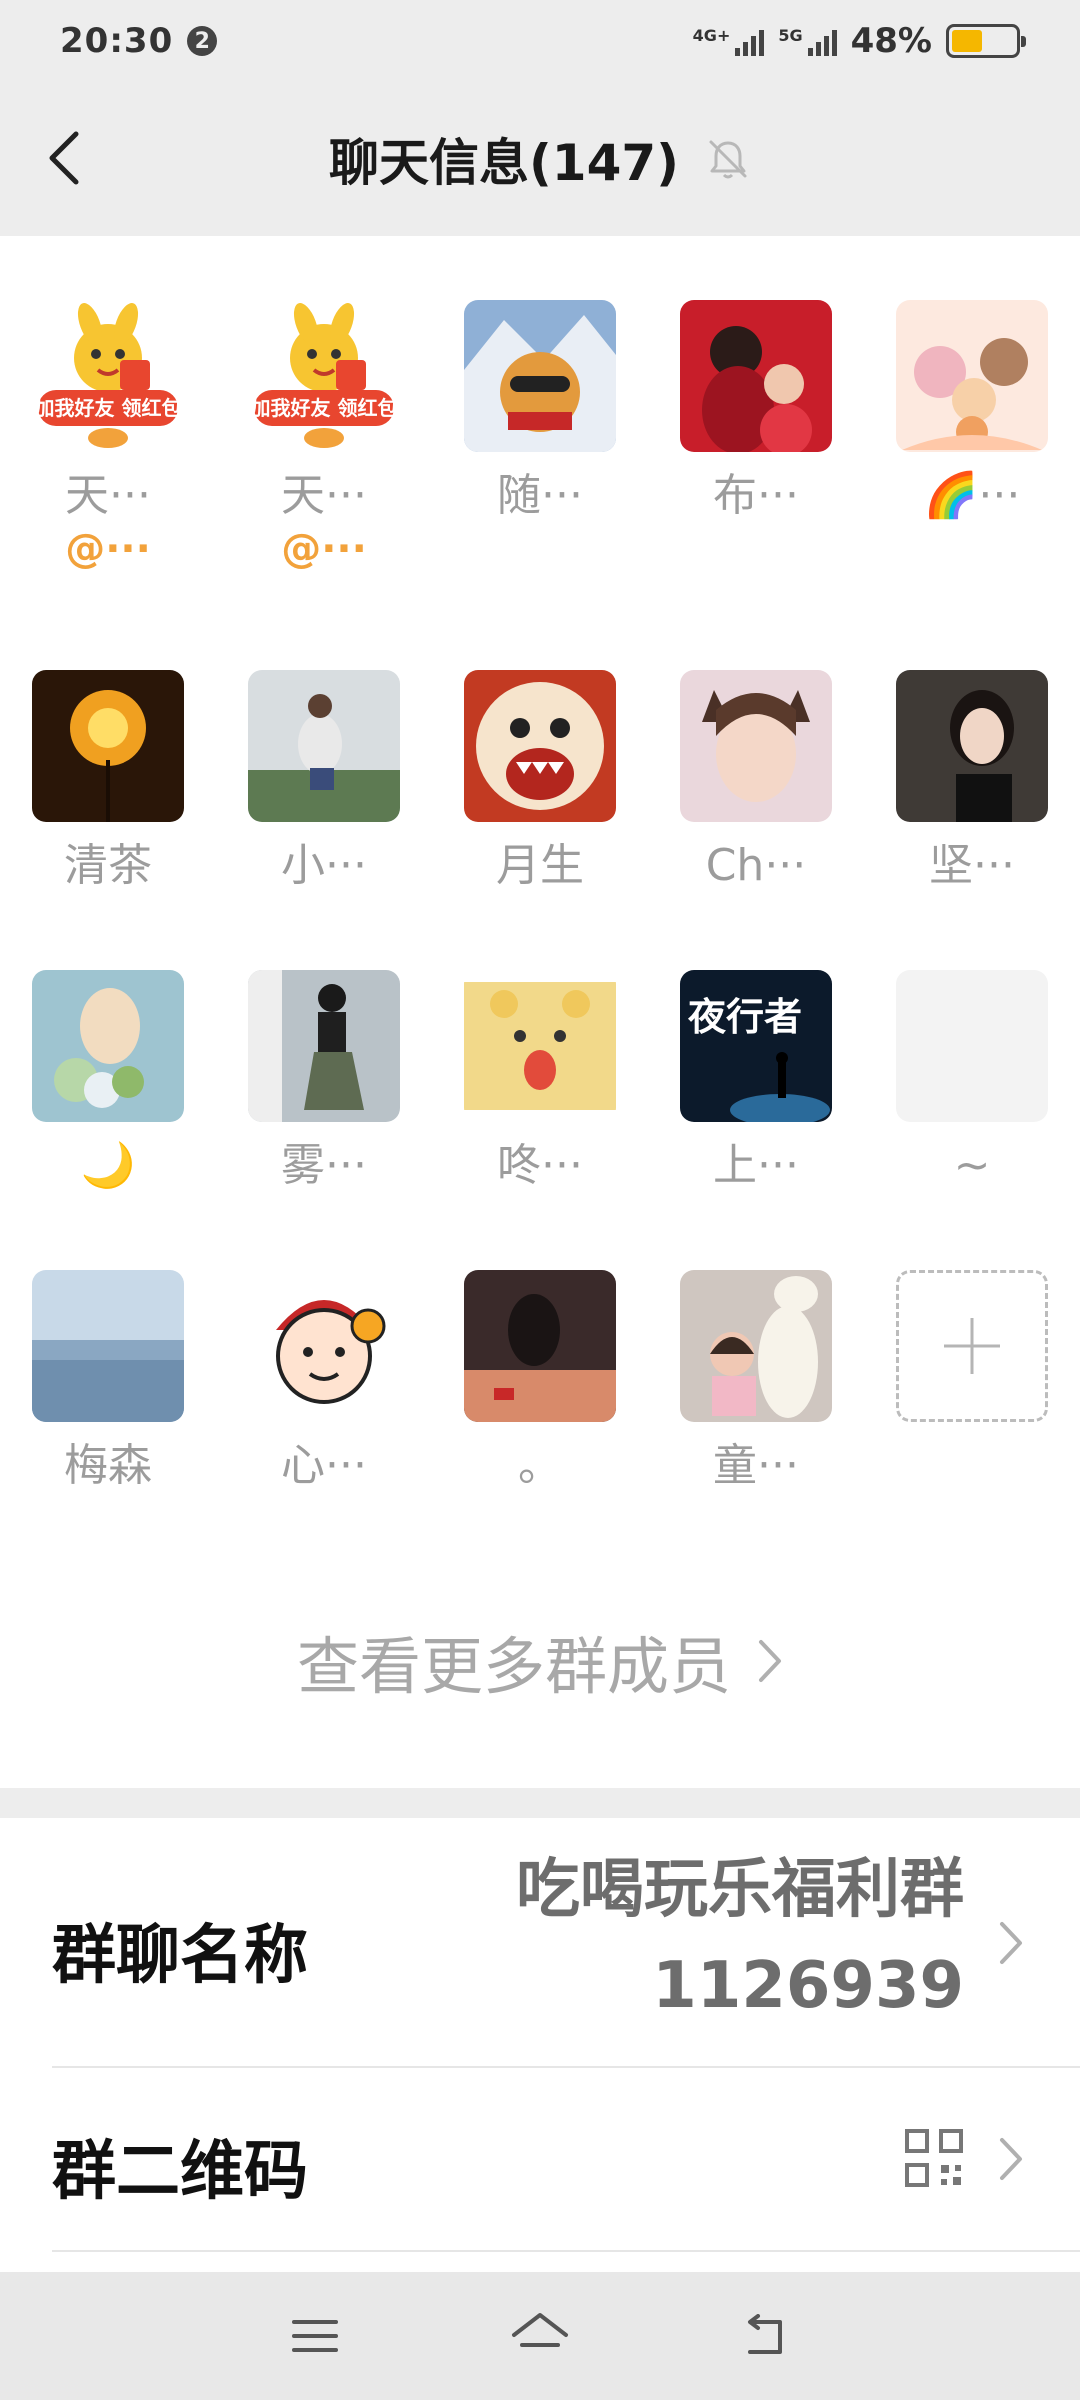 Image resolution: width=1080 pixels, height=2400 pixels. I want to click on member-item: 🌈···, so click(972, 412).